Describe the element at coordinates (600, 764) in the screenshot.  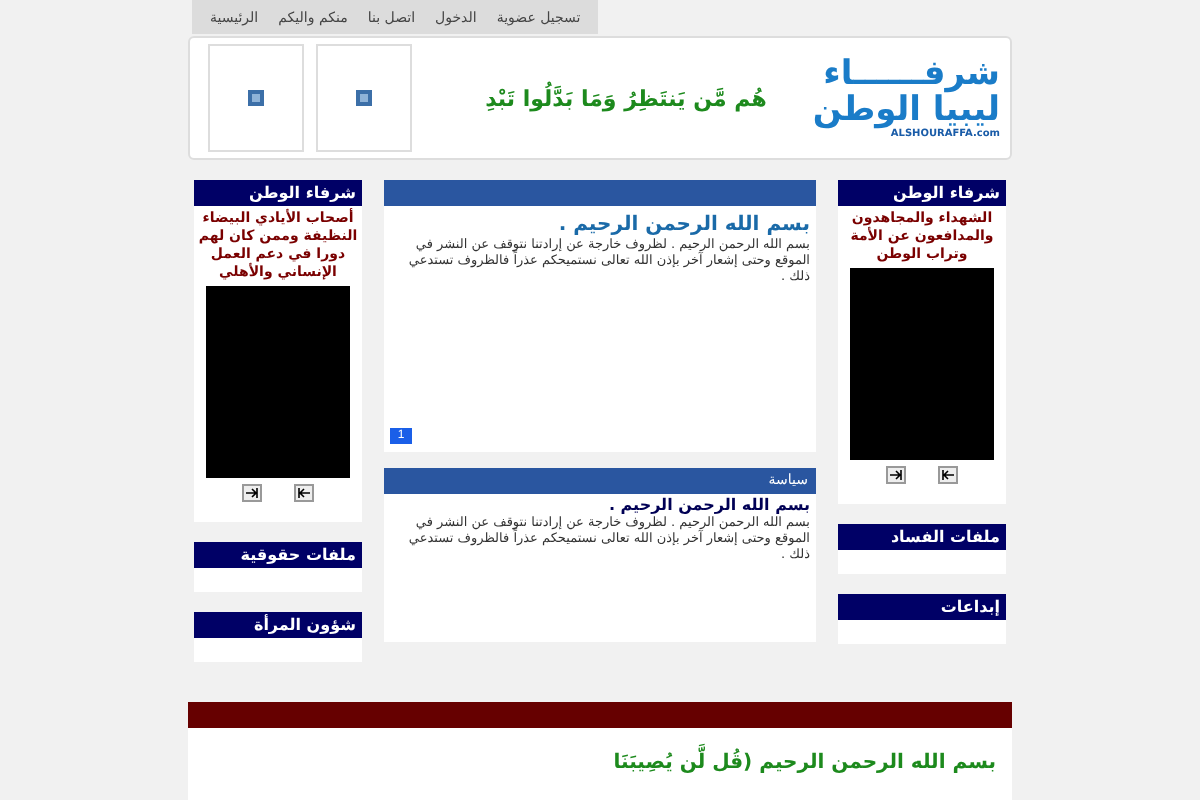
I see `footer-text: بسم الله الرحمن الرحيم (قُل لَّن يُصِيبَنَا` at that location.